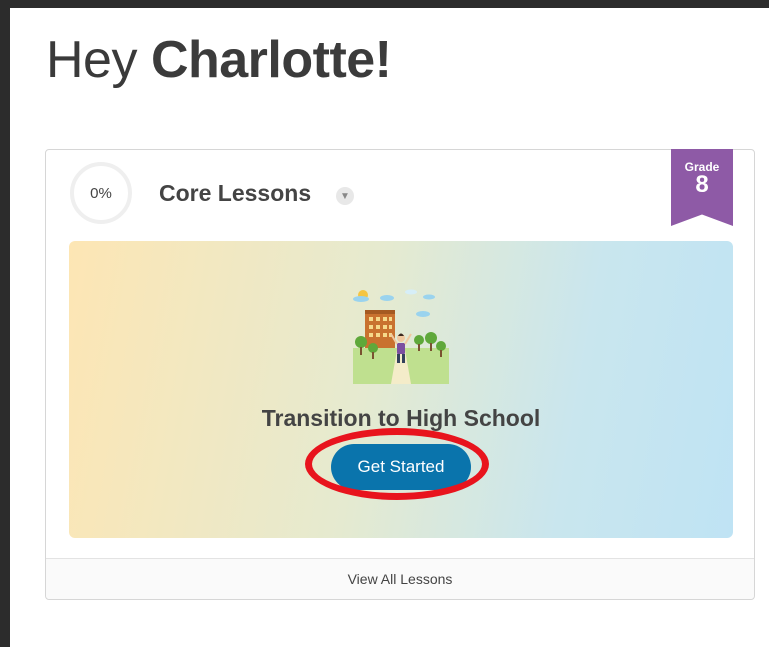  What do you see at coordinates (271, 60) in the screenshot?
I see `greeting-name: Charlotte!` at bounding box center [271, 60].